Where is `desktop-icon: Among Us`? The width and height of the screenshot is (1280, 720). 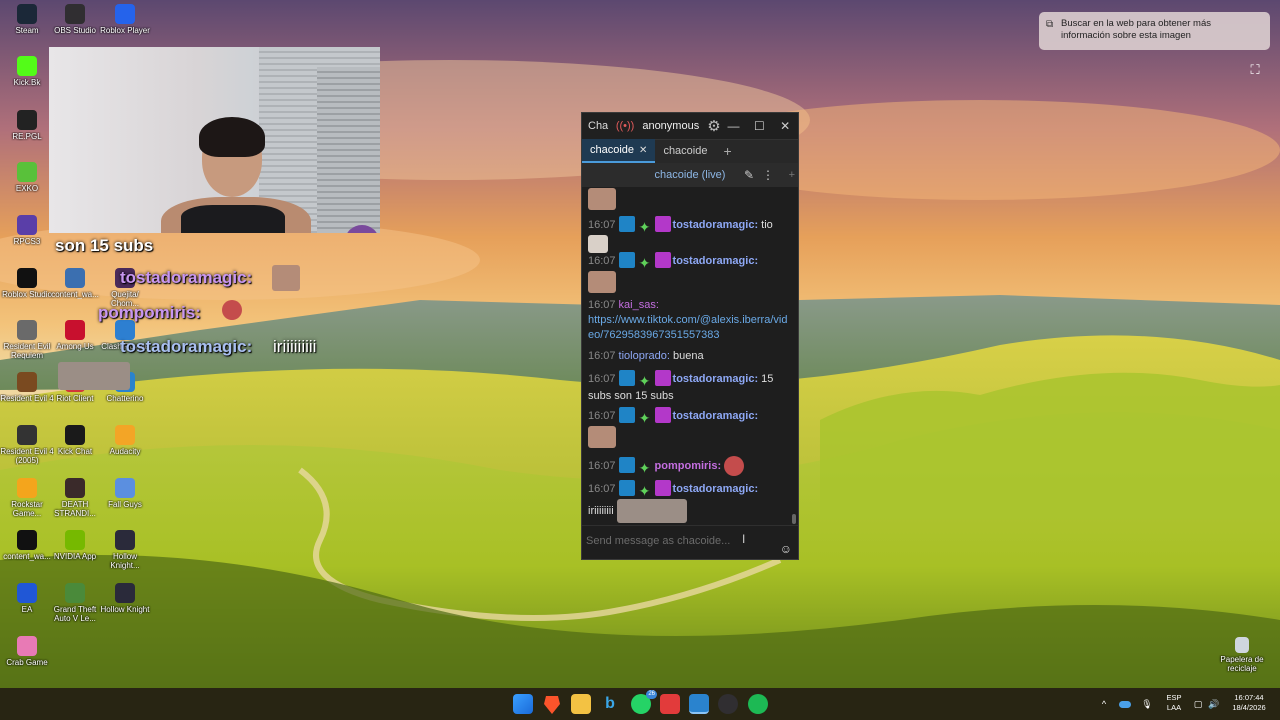 desktop-icon: Among Us is located at coordinates (75, 335).